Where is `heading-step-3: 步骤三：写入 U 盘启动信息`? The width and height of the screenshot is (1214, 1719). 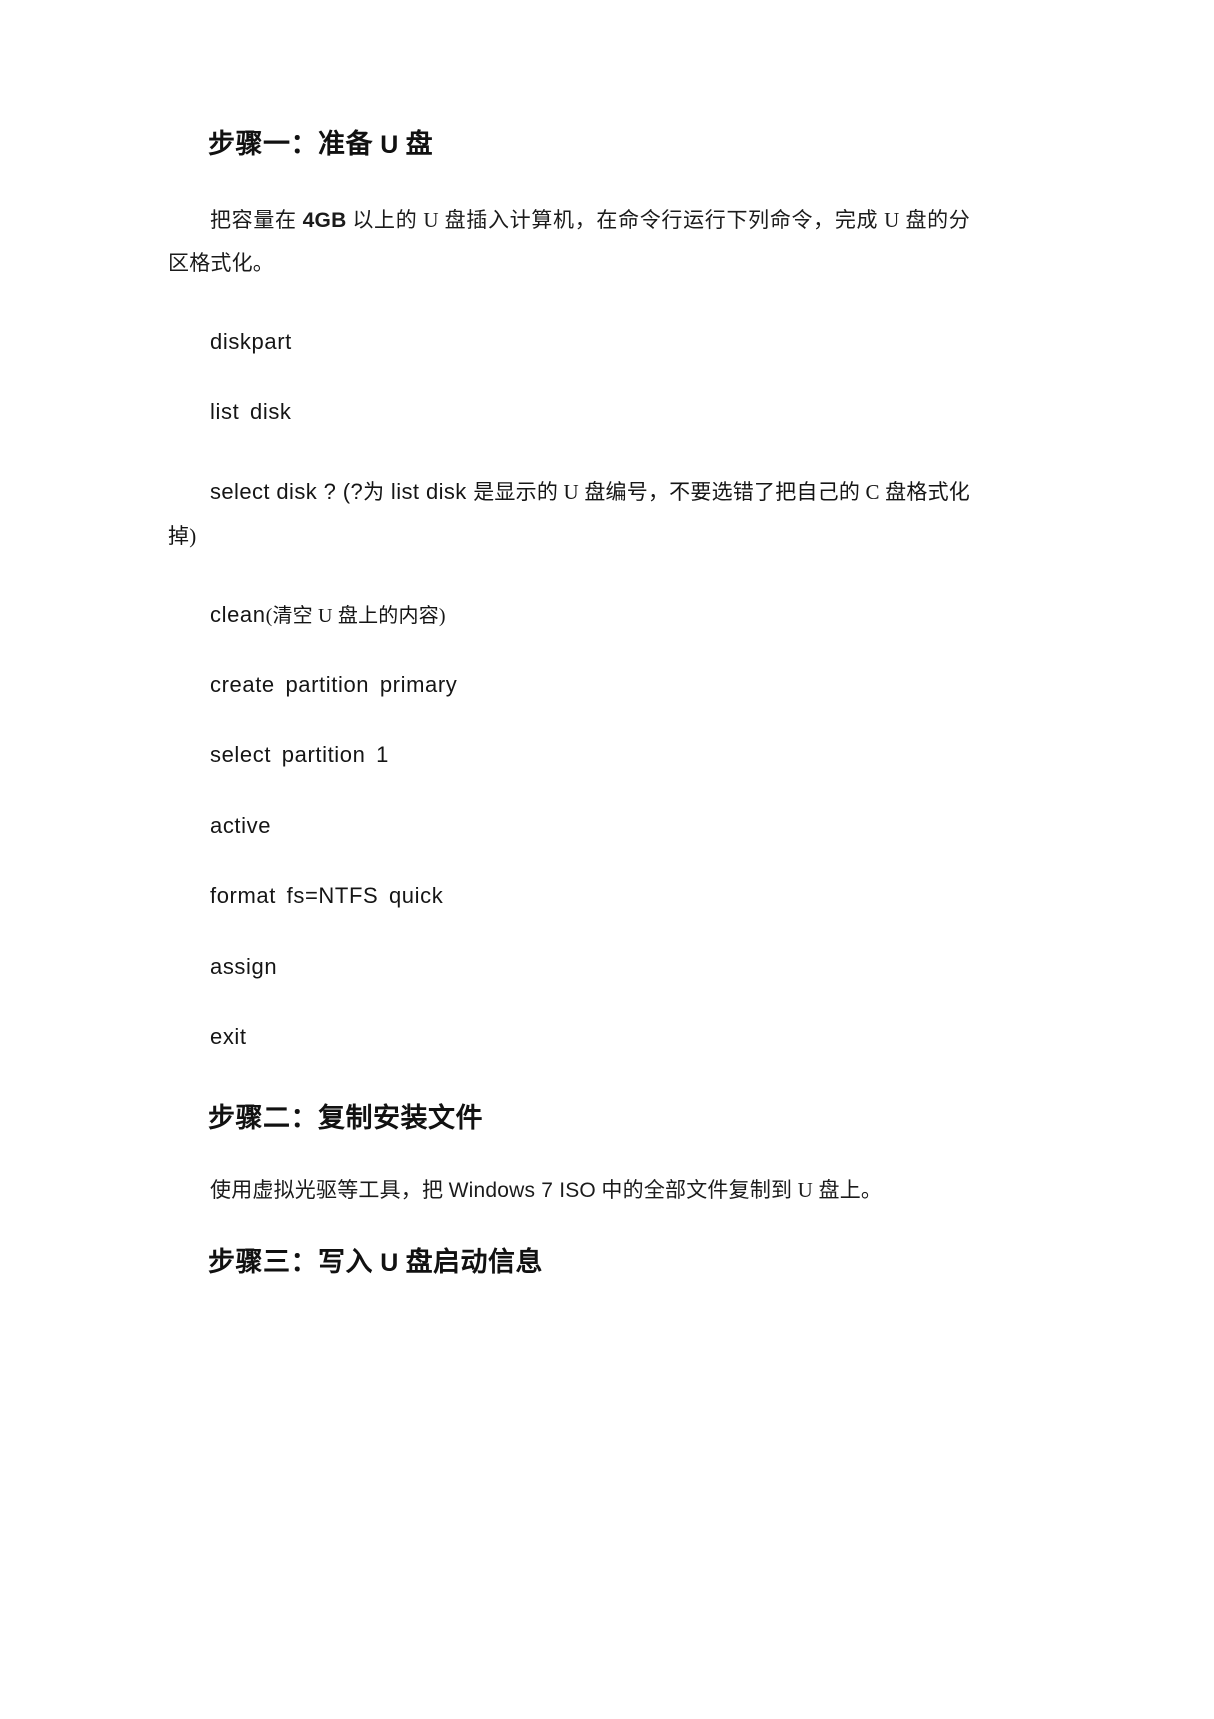 heading-step-3: 步骤三：写入 U 盘启动信息 is located at coordinates (569, 1262).